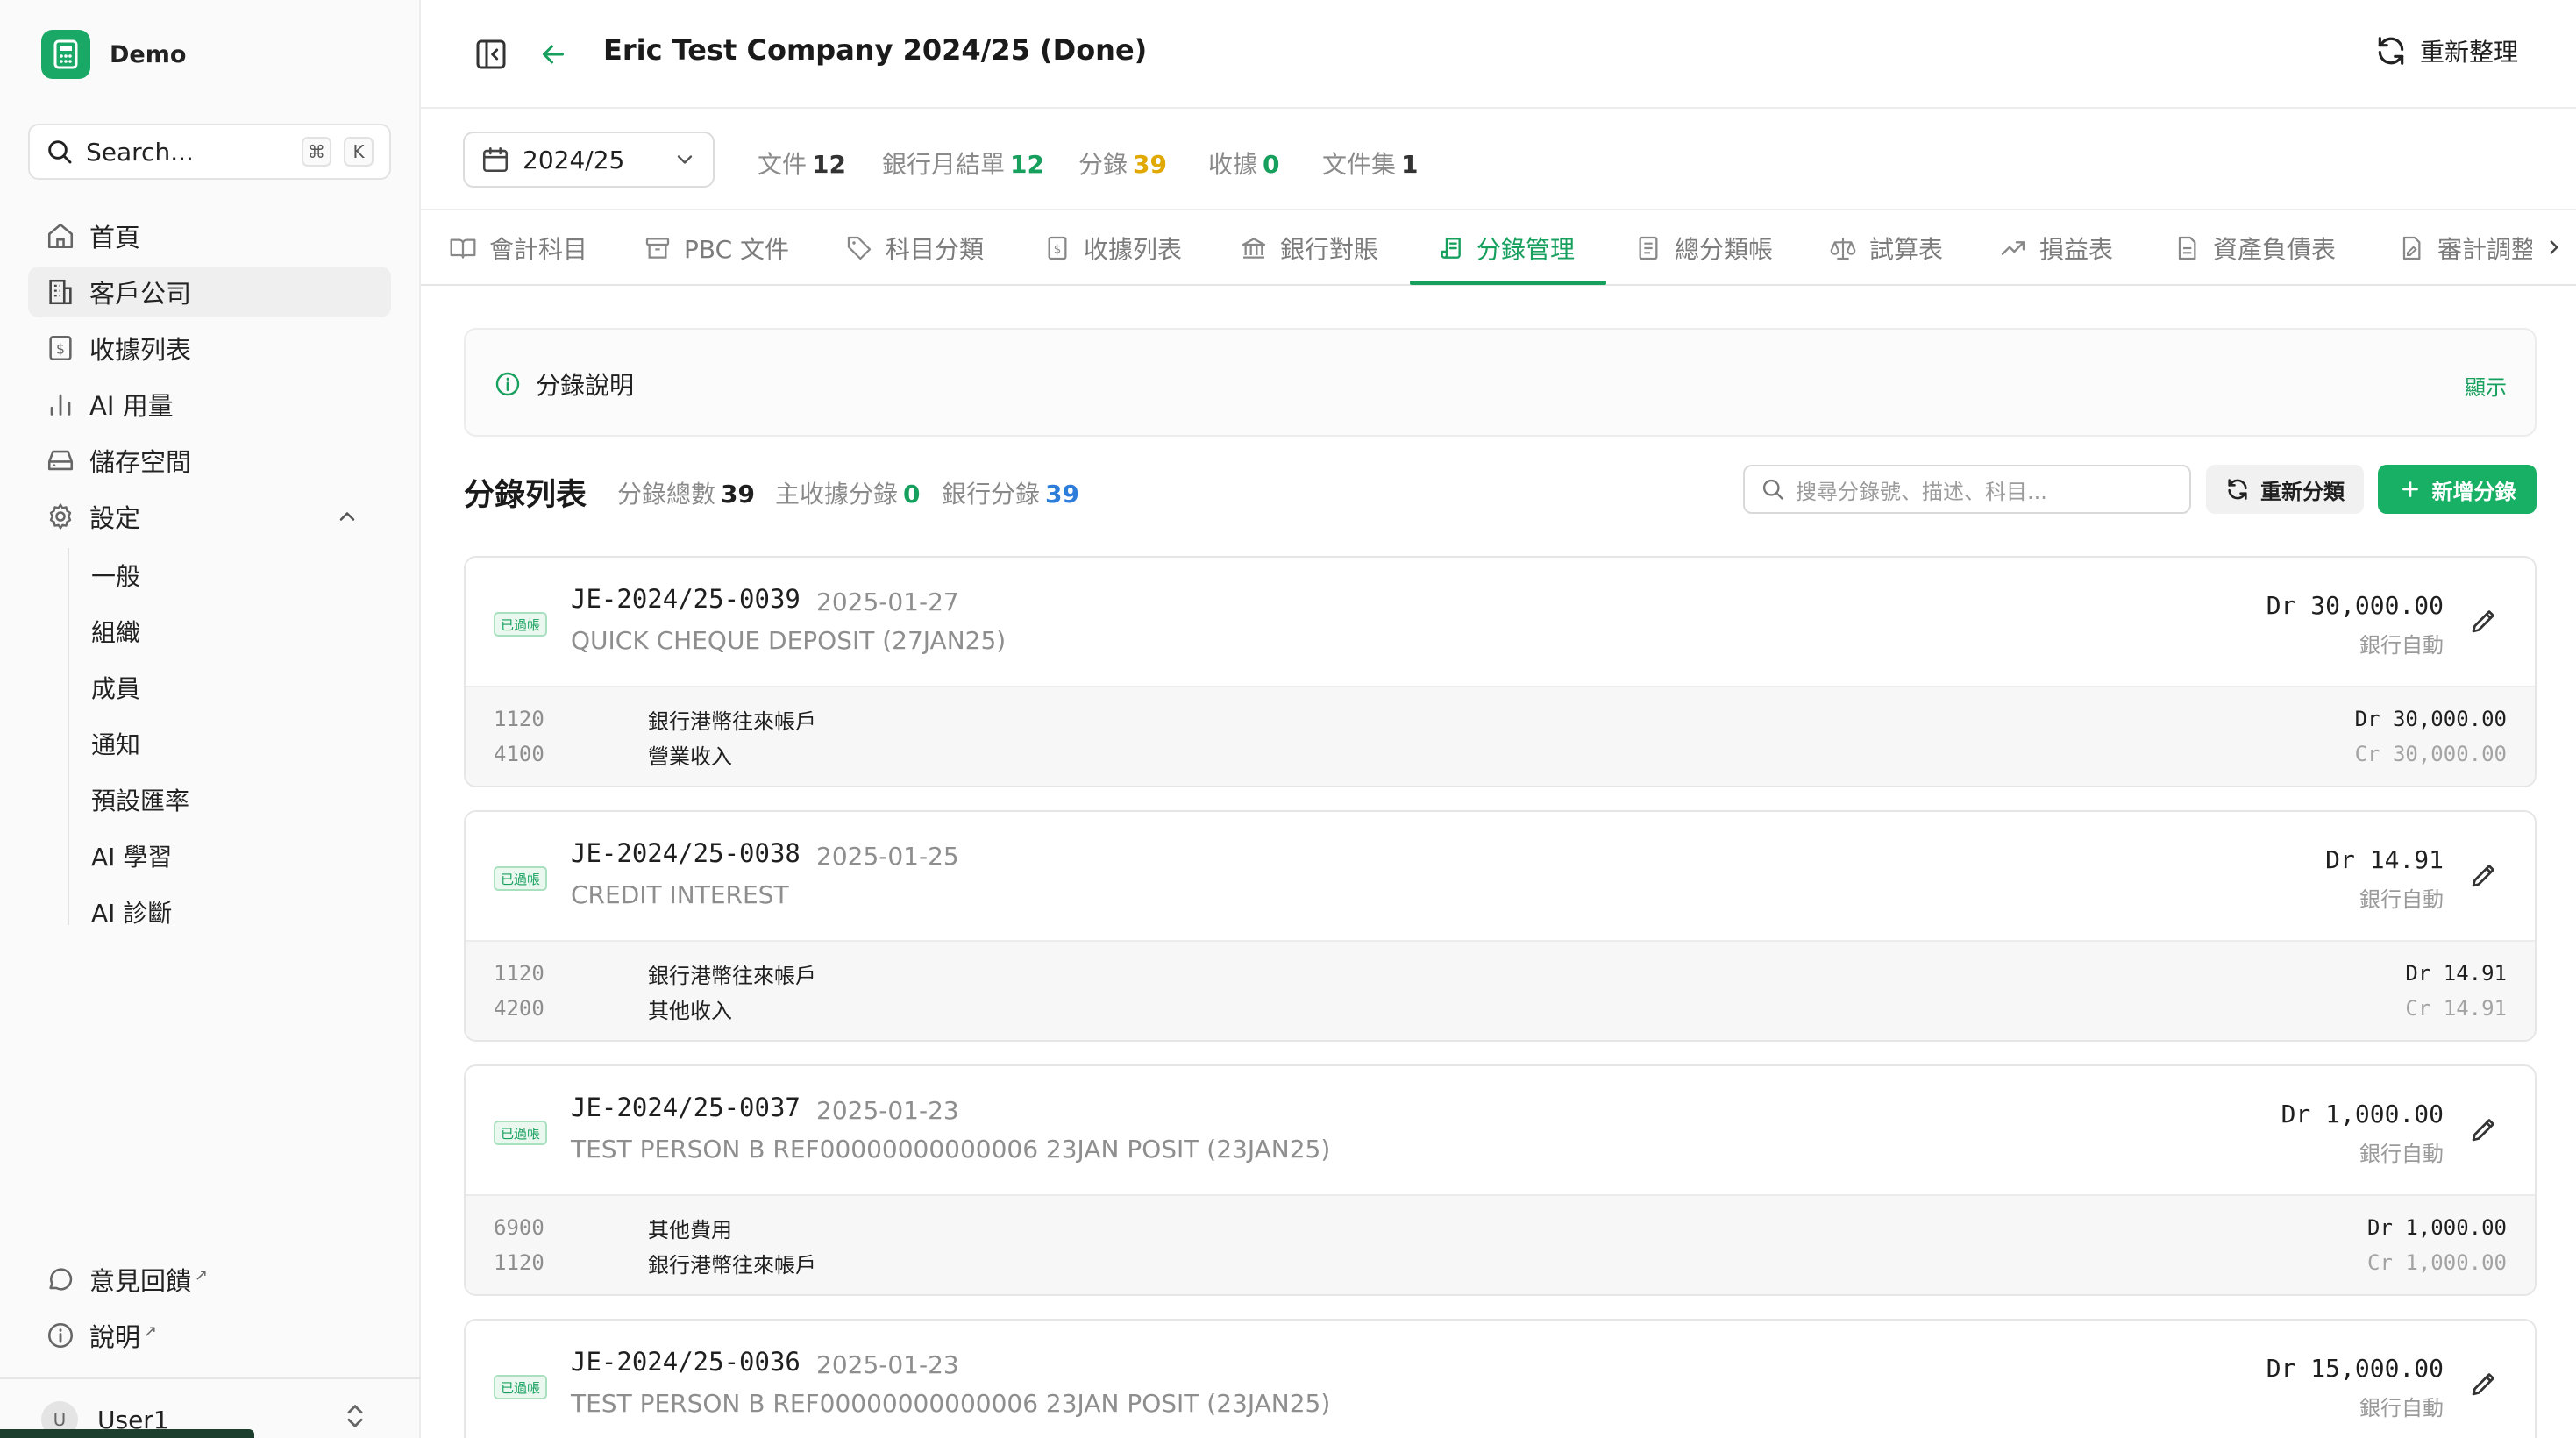 The width and height of the screenshot is (2576, 1438). Describe the element at coordinates (1244, 163) in the screenshot. I see `stat-receipts: 收據 0` at that location.